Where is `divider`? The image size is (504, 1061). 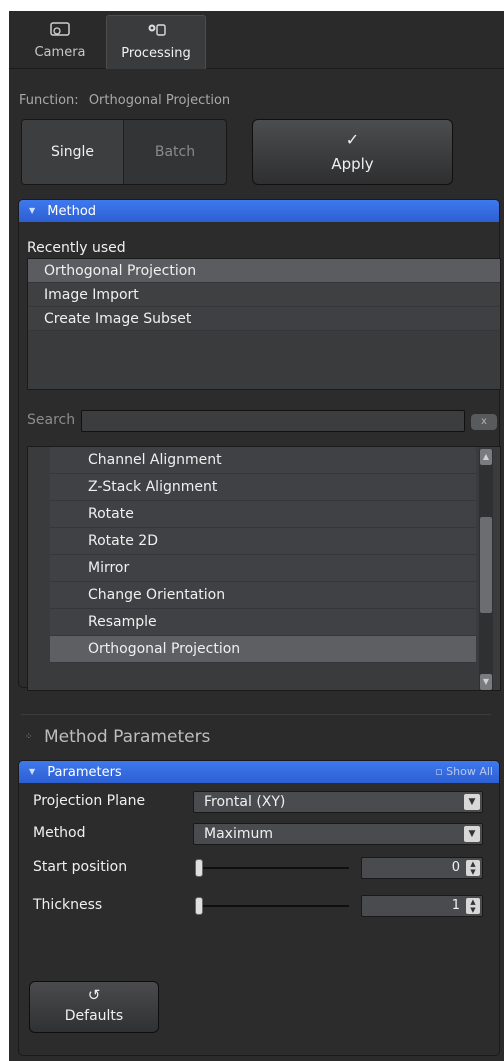 divider is located at coordinates (256, 714).